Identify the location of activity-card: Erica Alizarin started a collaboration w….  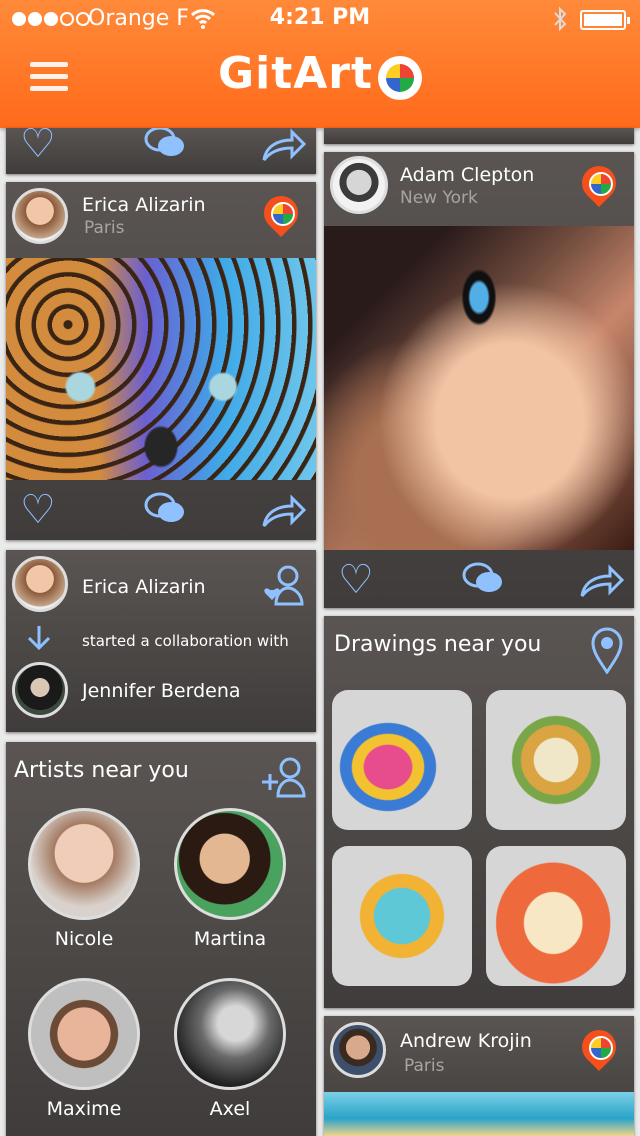
(161, 641).